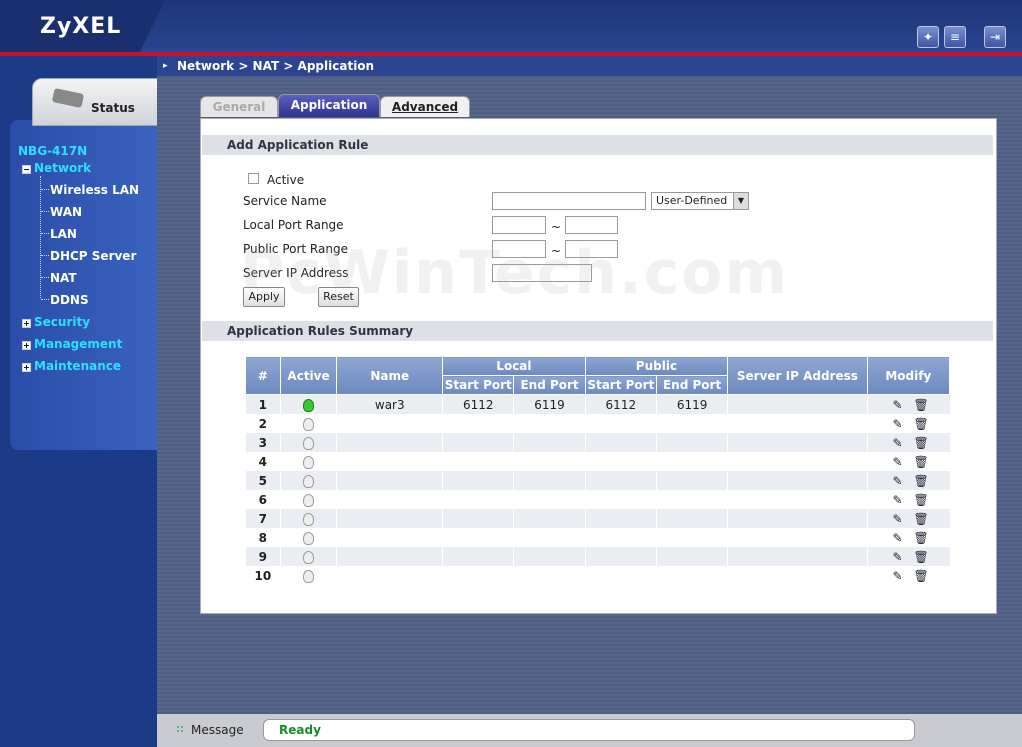 Image resolution: width=1022 pixels, height=747 pixels. What do you see at coordinates (41, 237) in the screenshot?
I see `tree-line` at bounding box center [41, 237].